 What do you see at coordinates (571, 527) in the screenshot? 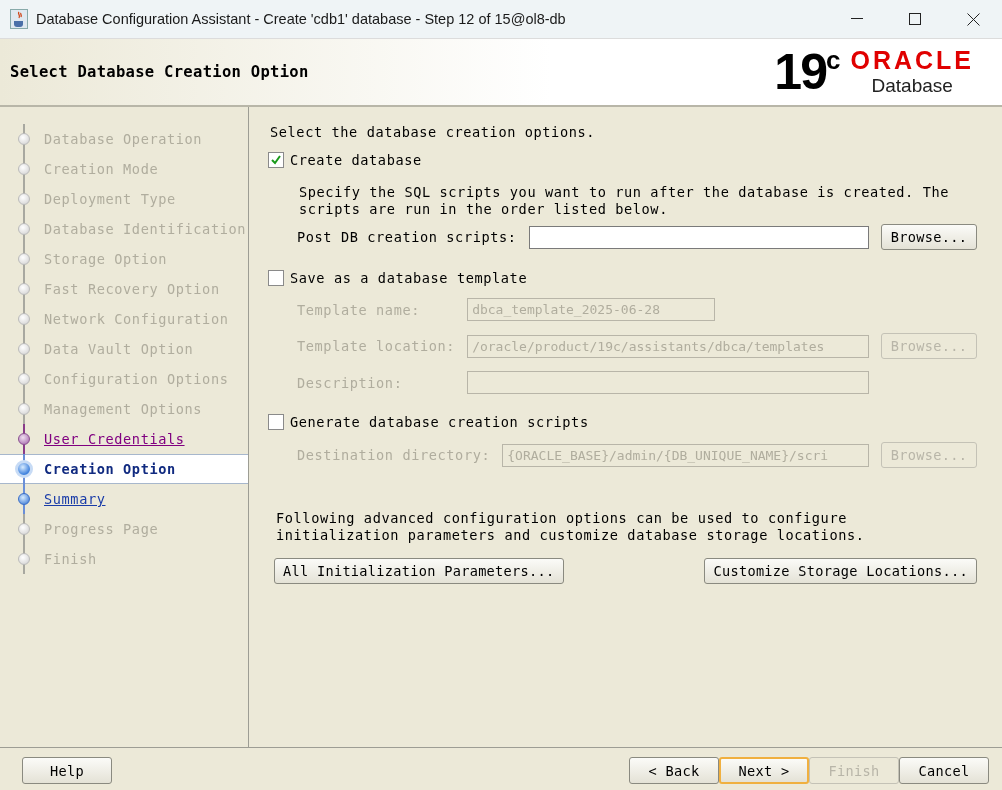
I see `advanced-note: Following advanced configuration options can be used to configure initialization parameters and customize database storage locations.` at bounding box center [571, 527].